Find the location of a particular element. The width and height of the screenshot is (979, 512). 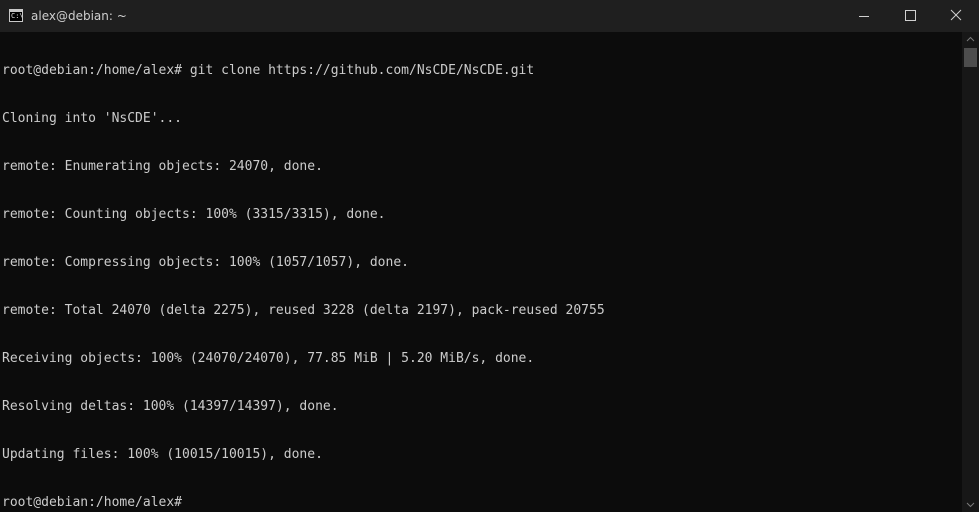

scroll-thumb is located at coordinates (970, 57).